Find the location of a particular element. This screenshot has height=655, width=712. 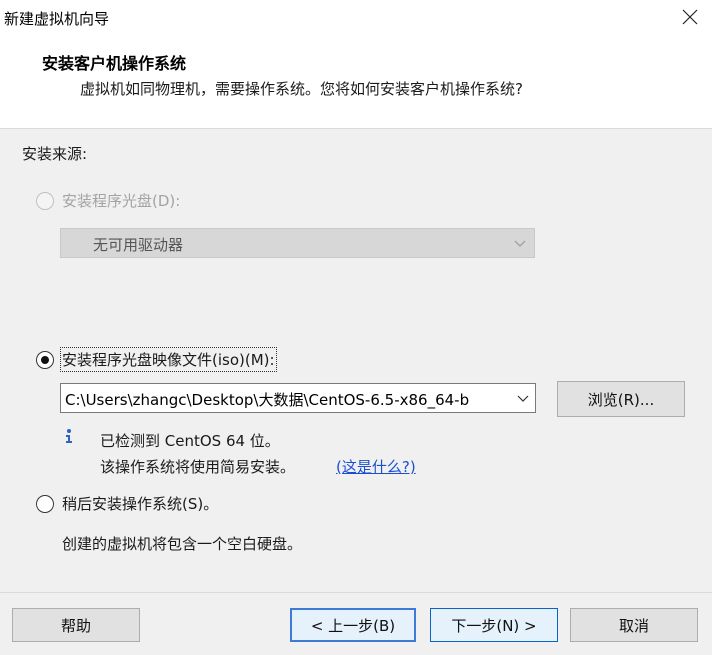

install-source-label: 安装来源: is located at coordinates (55, 154).